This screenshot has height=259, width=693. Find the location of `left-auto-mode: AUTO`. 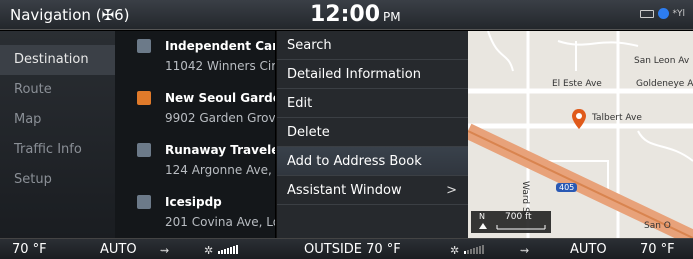

left-auto-mode: AUTO is located at coordinates (118, 249).